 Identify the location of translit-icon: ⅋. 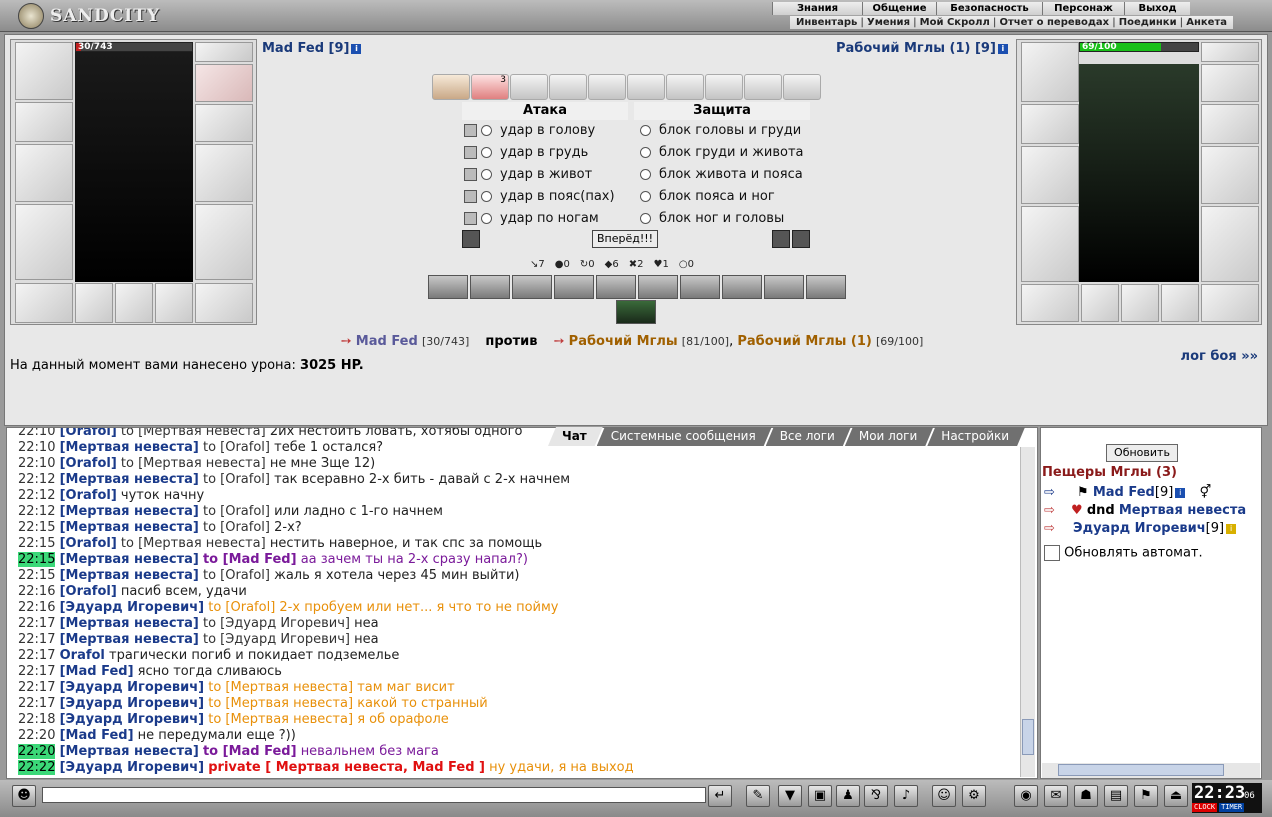
(876, 796).